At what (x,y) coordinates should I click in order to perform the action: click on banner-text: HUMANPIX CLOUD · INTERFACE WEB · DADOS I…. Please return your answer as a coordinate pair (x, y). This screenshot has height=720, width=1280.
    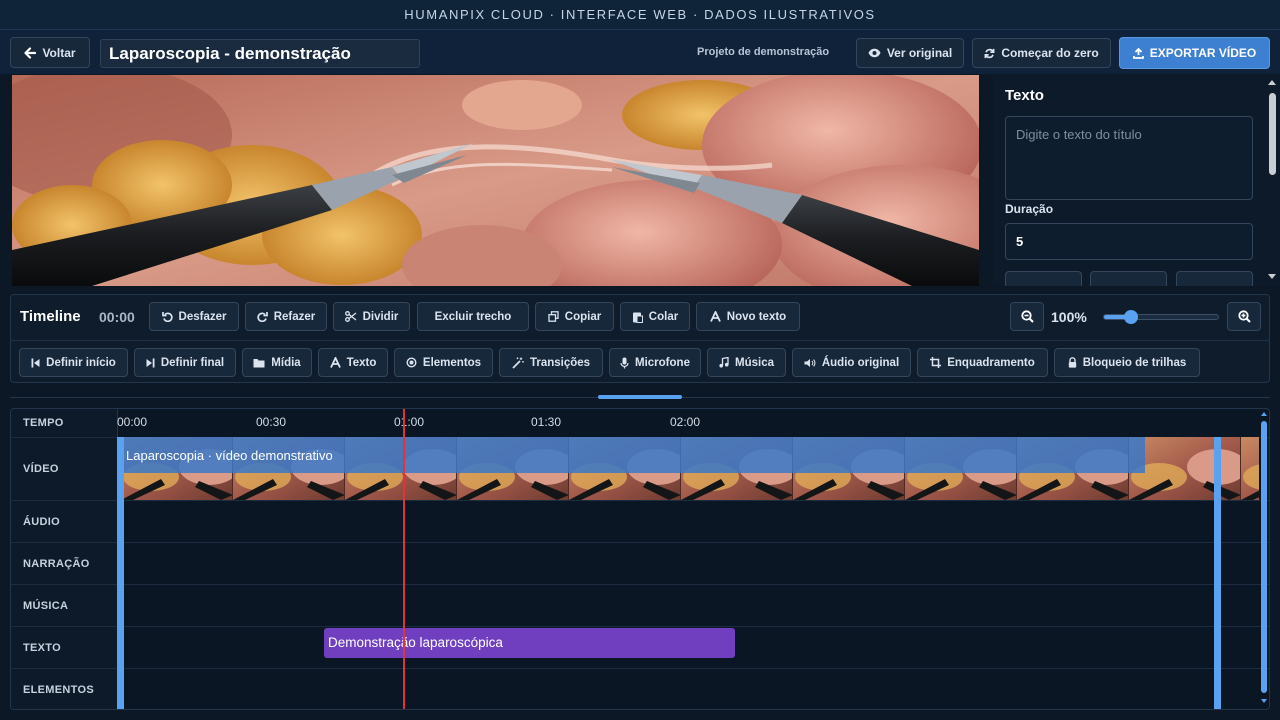
    Looking at the image, I should click on (640, 14).